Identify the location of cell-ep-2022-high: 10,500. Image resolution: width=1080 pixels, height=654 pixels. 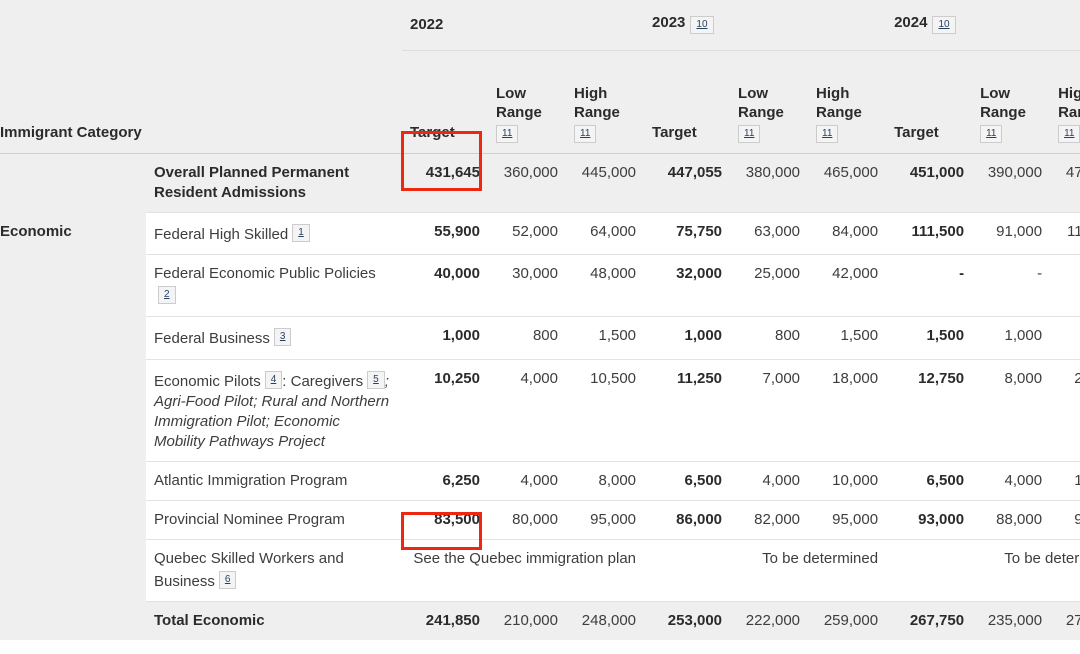
(605, 410).